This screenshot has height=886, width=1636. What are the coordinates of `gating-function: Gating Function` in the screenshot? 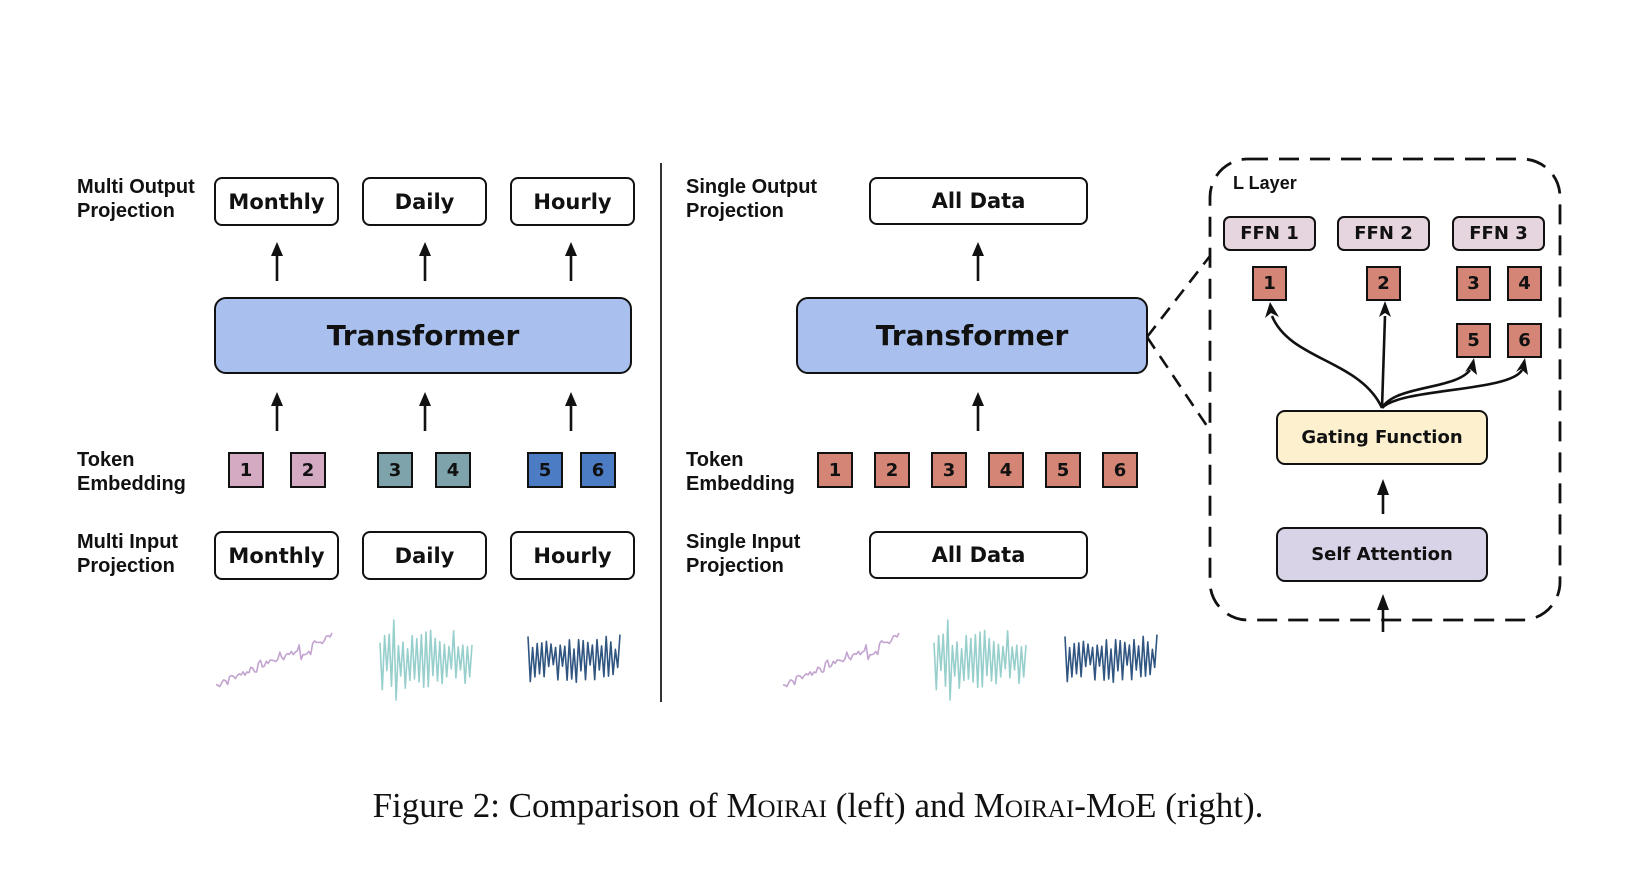 It's located at (1382, 437).